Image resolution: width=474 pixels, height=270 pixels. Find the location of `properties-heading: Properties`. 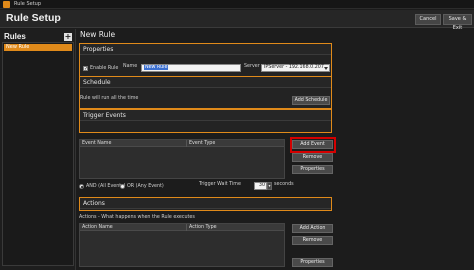

properties-heading: Properties is located at coordinates (205, 49).